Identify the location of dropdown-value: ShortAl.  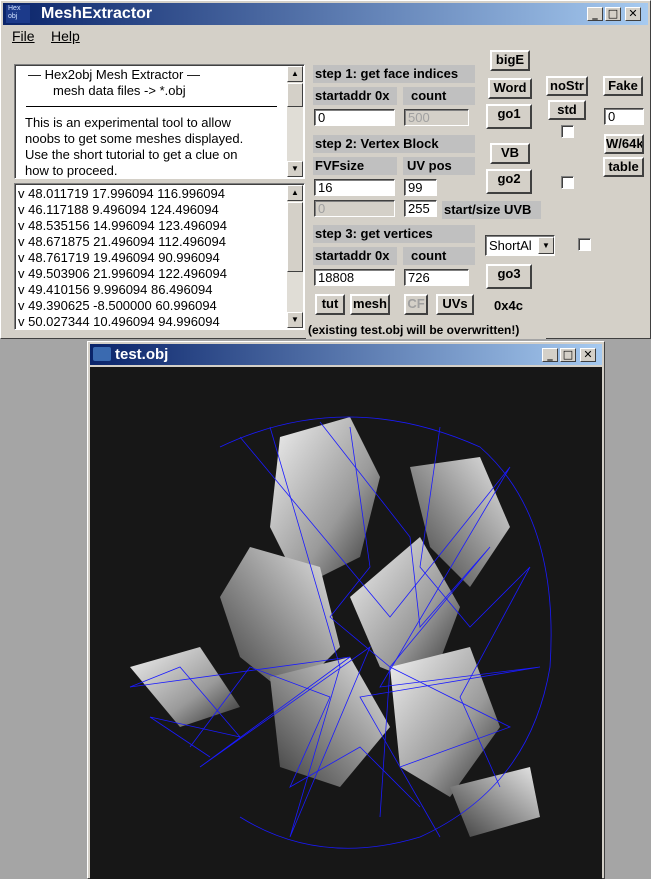
(510, 245).